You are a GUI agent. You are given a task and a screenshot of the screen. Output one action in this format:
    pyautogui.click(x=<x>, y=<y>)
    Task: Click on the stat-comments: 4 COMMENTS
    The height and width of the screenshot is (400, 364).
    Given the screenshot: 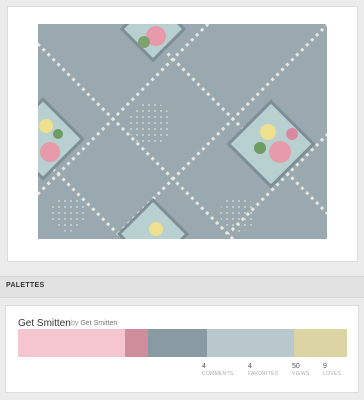 What is the action you would take?
    pyautogui.click(x=218, y=370)
    